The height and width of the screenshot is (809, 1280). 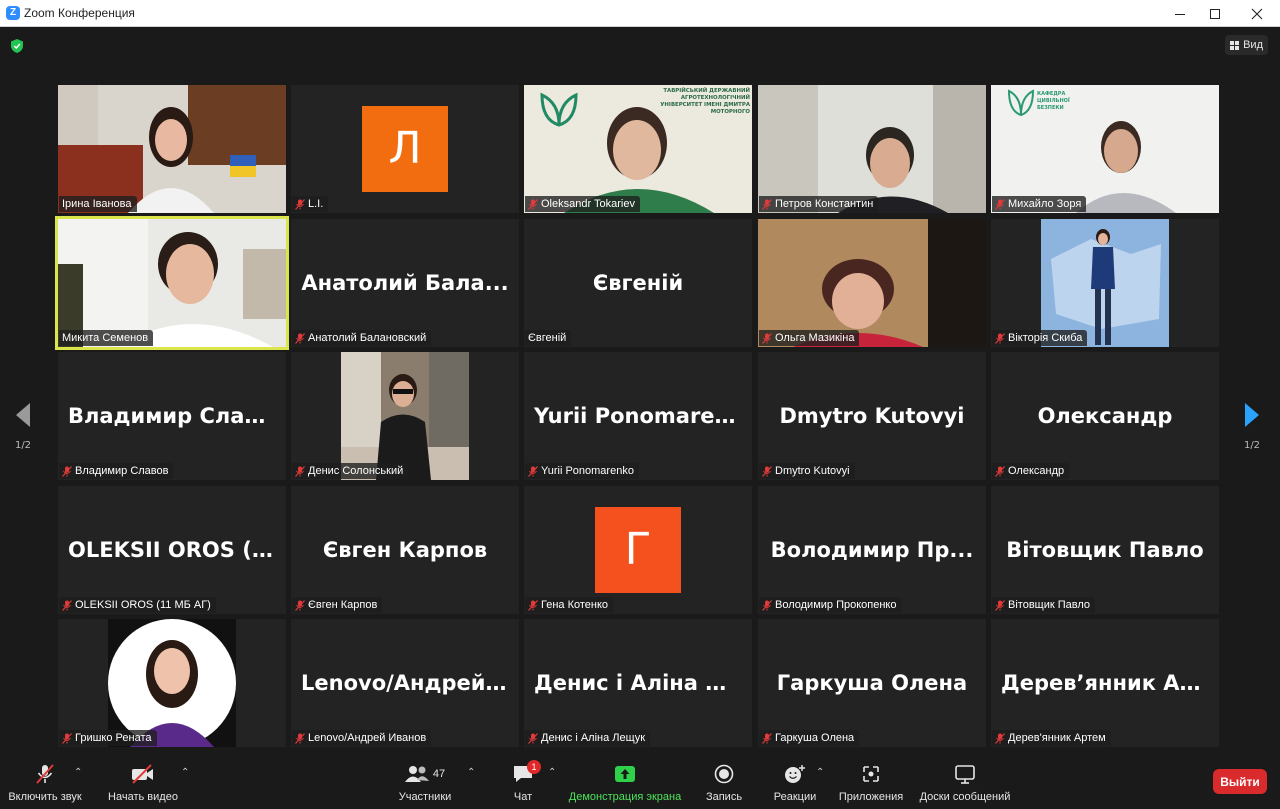 I want to click on participants-button: 47 Участники, so click(x=425, y=783).